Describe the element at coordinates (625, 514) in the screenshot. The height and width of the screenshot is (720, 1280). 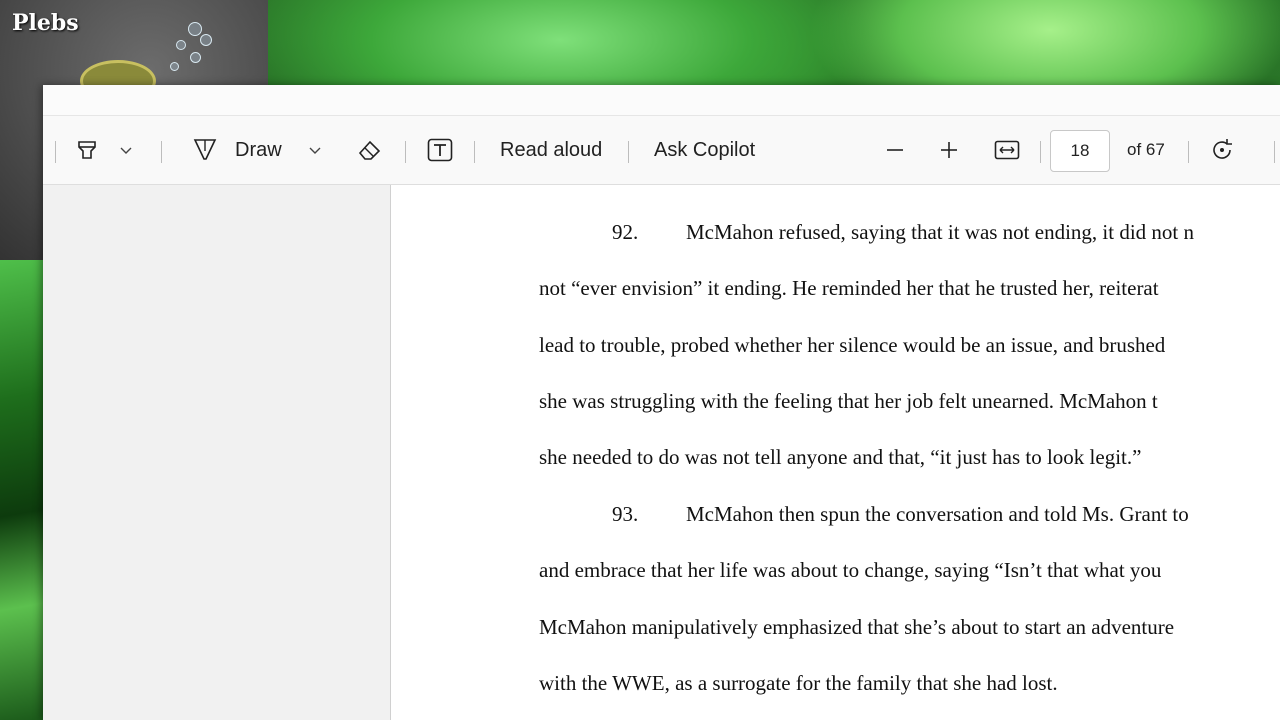
I see `paragraph-number: 93.` at that location.